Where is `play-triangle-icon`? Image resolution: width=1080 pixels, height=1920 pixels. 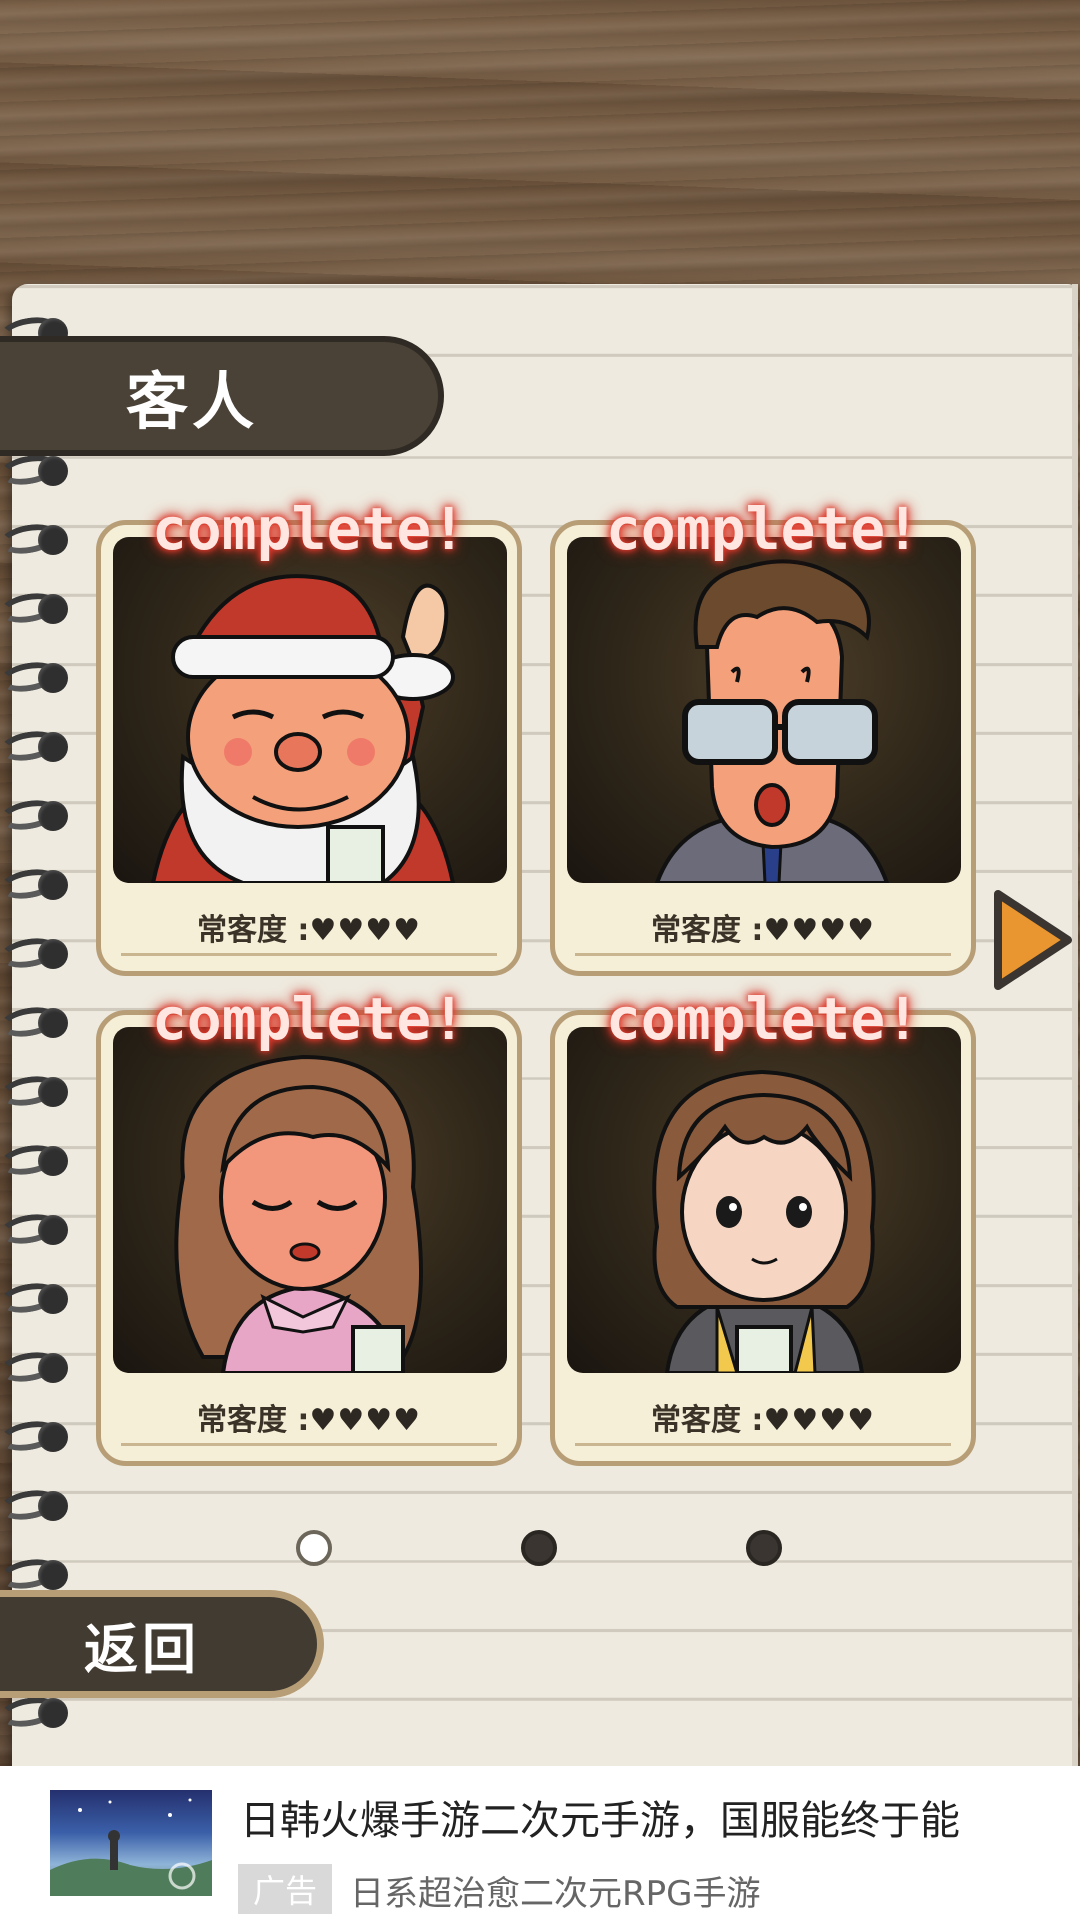
play-triangle-icon is located at coordinates (1033, 940).